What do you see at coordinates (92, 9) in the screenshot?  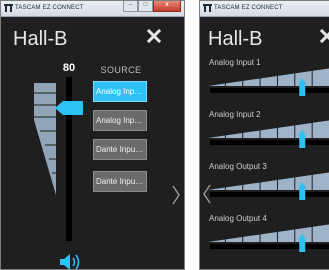 I see `title-bar: TASCAM EZ CONNECT – □ x` at bounding box center [92, 9].